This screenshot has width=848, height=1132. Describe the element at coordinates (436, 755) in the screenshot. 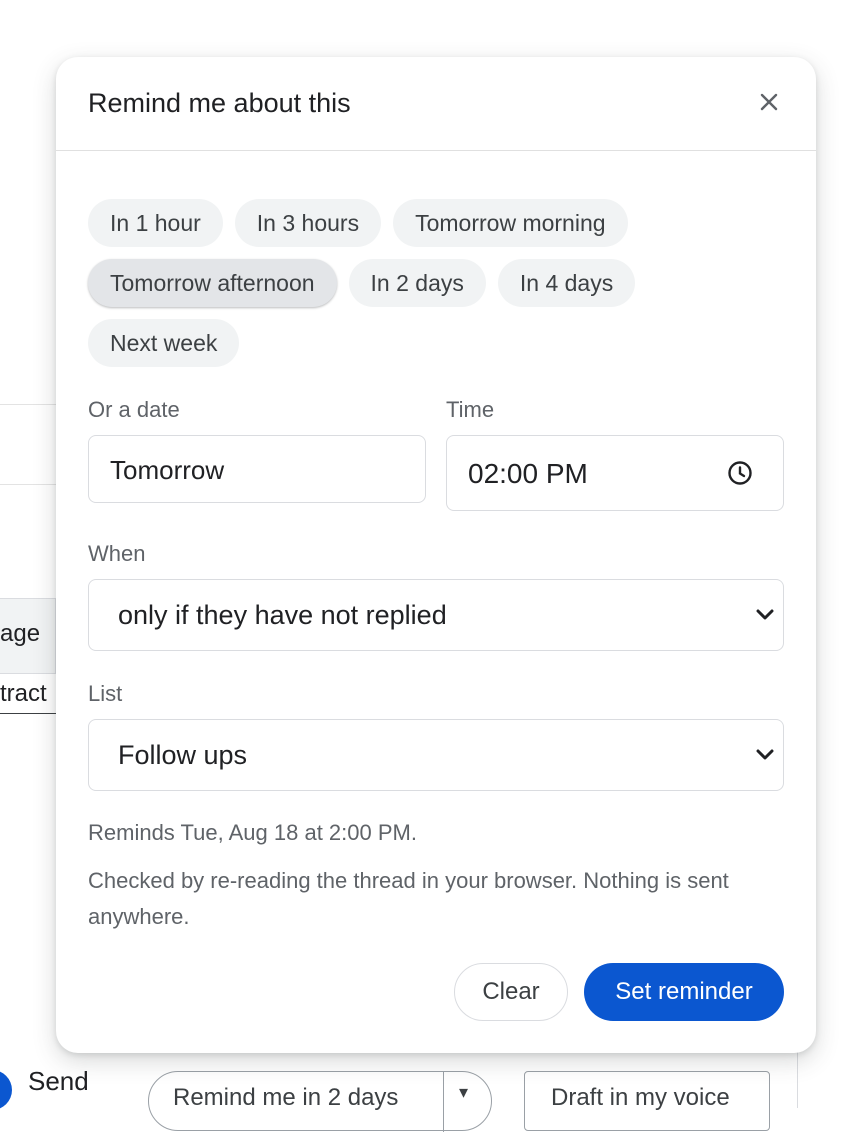

I see `list-select: Follow ups` at that location.